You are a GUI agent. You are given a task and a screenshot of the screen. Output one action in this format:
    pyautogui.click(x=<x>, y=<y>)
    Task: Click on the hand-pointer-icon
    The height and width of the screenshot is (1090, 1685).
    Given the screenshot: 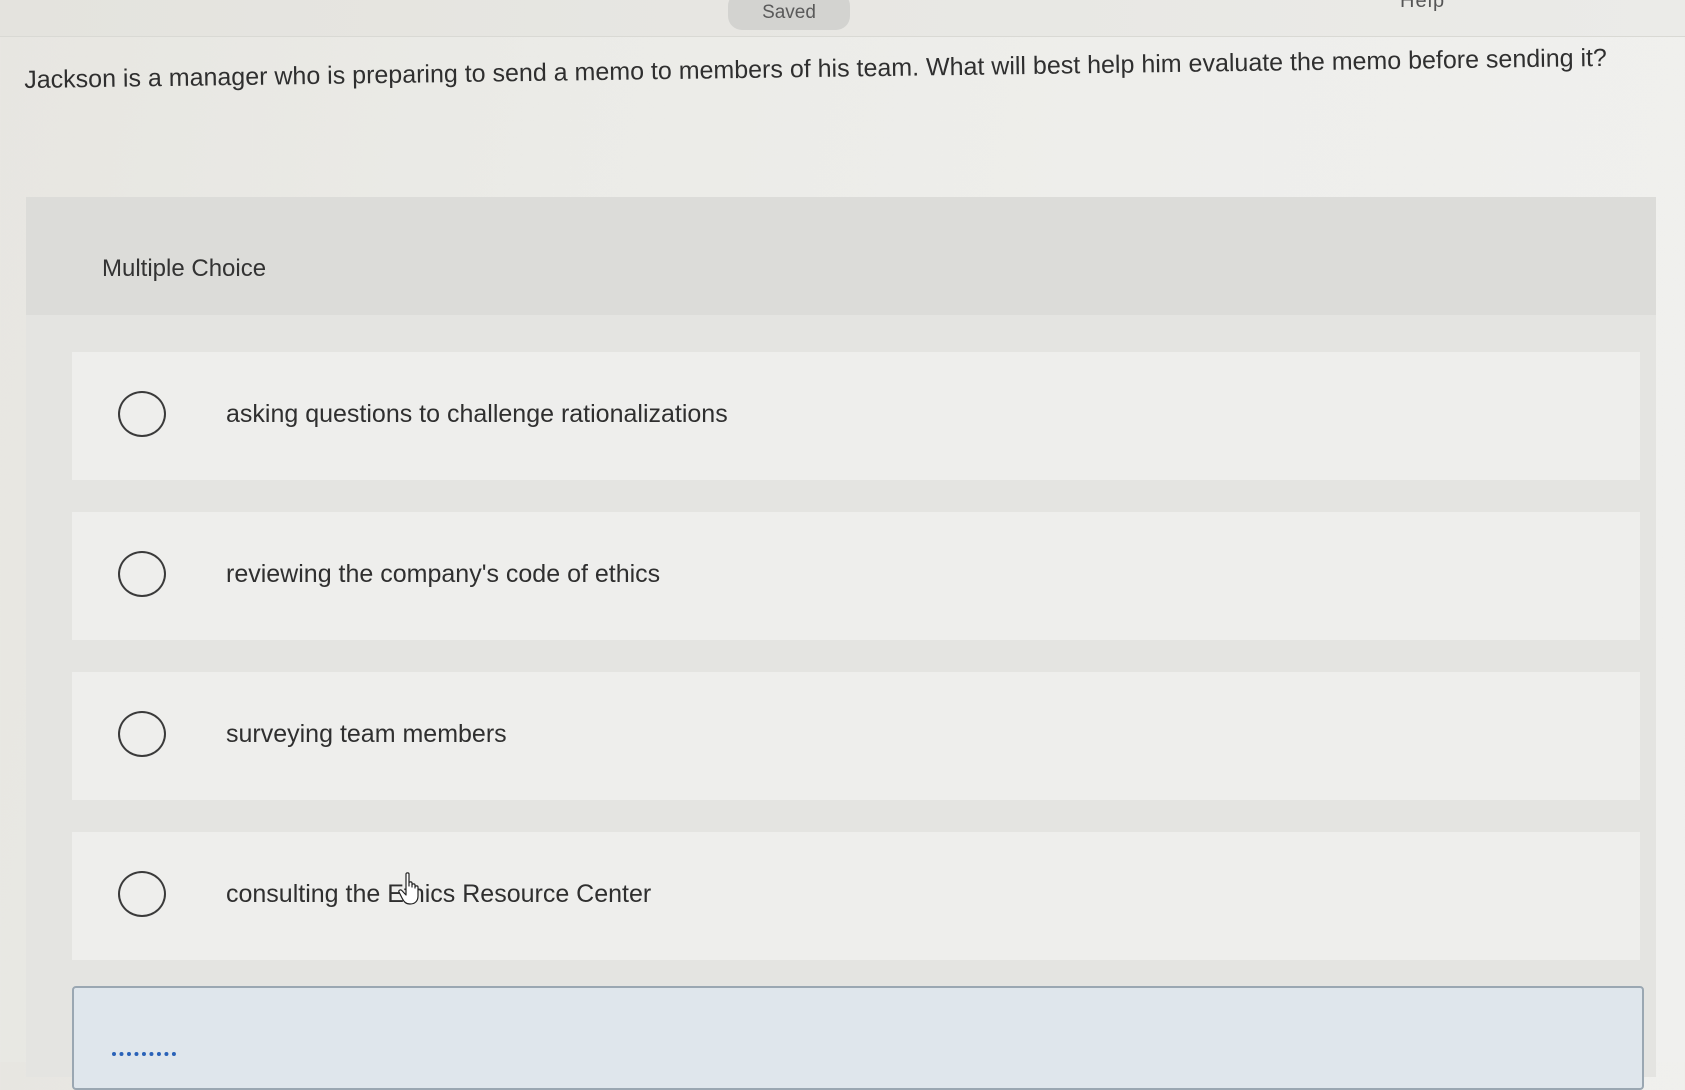 What is the action you would take?
    pyautogui.click(x=408, y=888)
    